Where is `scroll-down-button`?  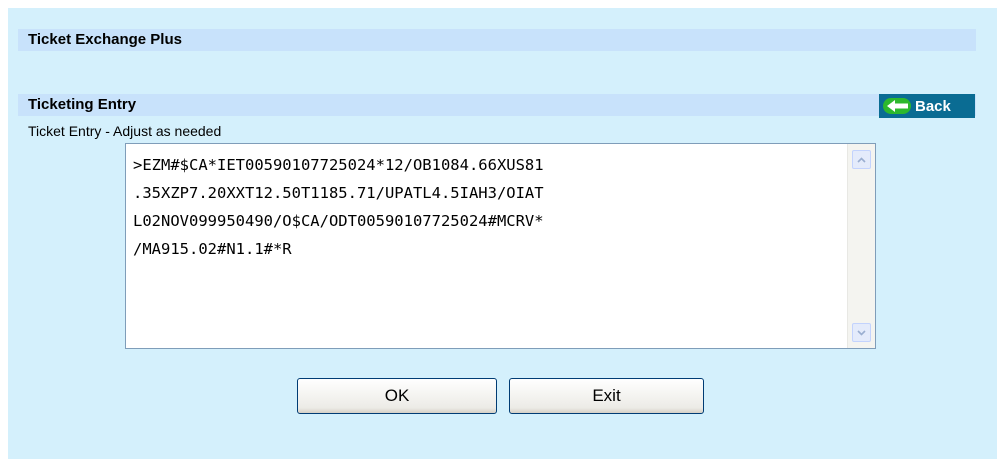
scroll-down-button is located at coordinates (861, 332).